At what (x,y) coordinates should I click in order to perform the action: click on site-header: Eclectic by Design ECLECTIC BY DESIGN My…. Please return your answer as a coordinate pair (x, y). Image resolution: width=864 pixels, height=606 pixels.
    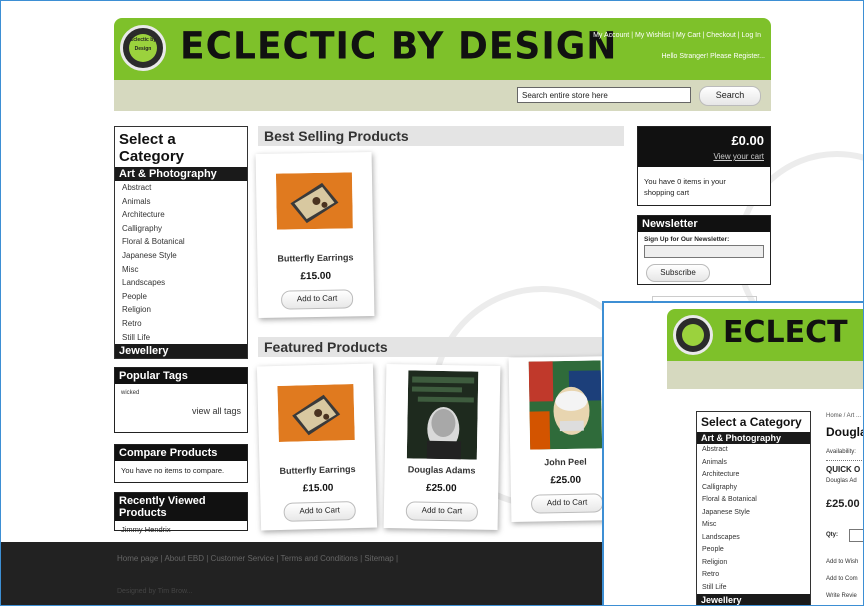
    Looking at the image, I should click on (442, 49).